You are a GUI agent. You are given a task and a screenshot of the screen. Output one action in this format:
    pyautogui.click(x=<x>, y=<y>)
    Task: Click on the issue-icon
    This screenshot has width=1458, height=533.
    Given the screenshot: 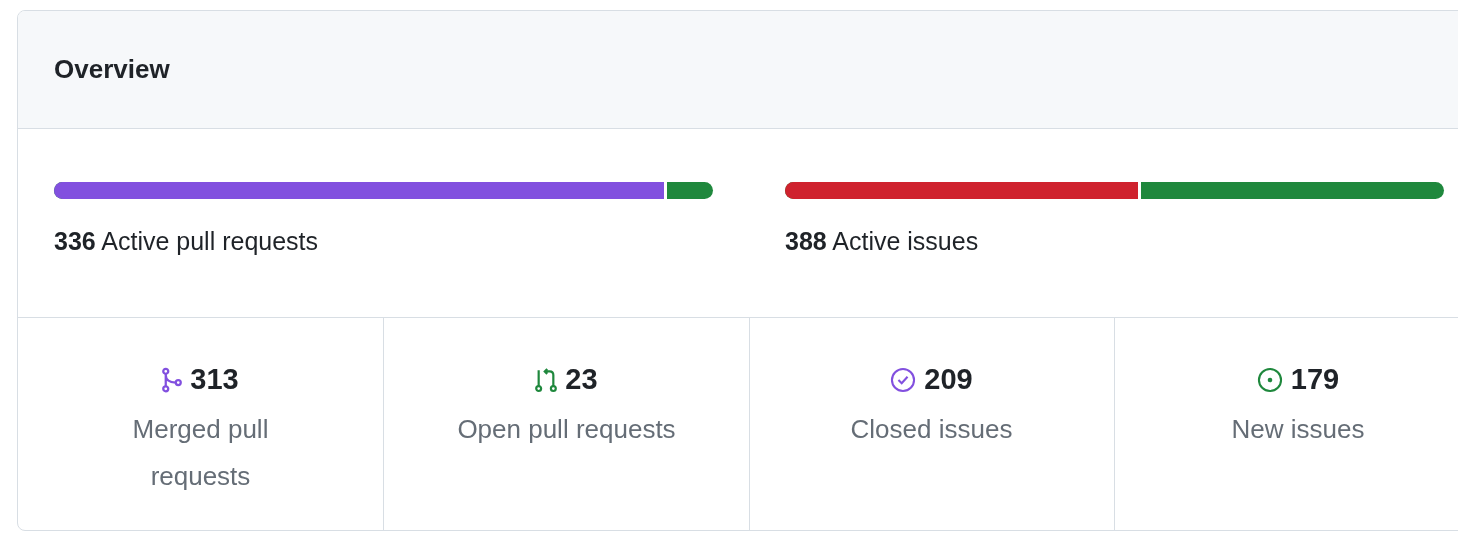 What is the action you would take?
    pyautogui.click(x=1269, y=379)
    